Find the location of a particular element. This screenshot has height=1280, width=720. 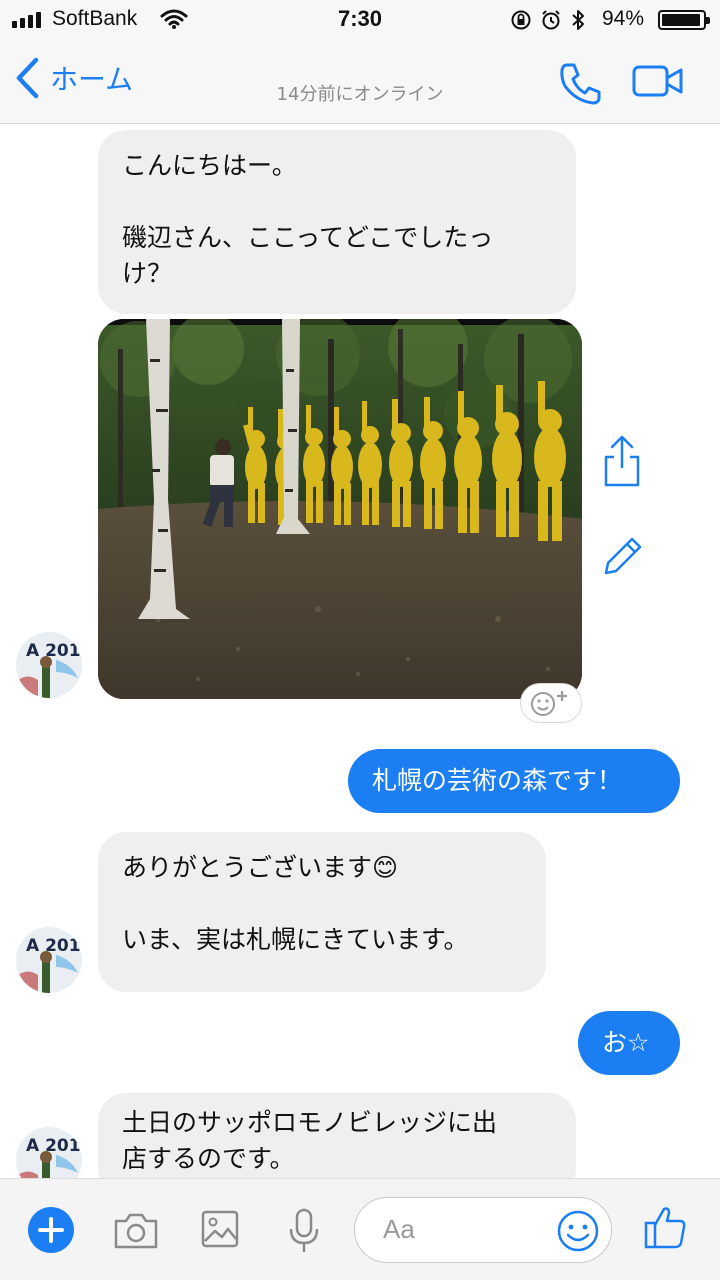

like-button is located at coordinates (665, 1229).